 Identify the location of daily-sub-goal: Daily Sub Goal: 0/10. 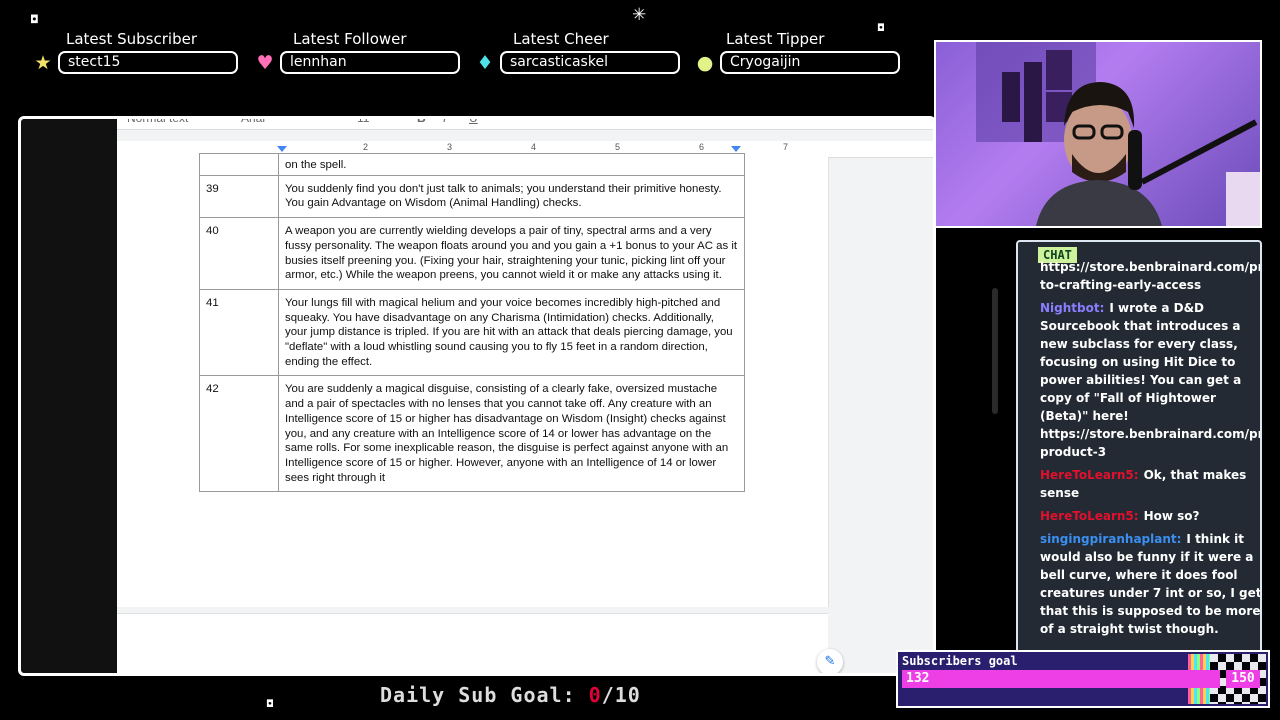
(510, 695).